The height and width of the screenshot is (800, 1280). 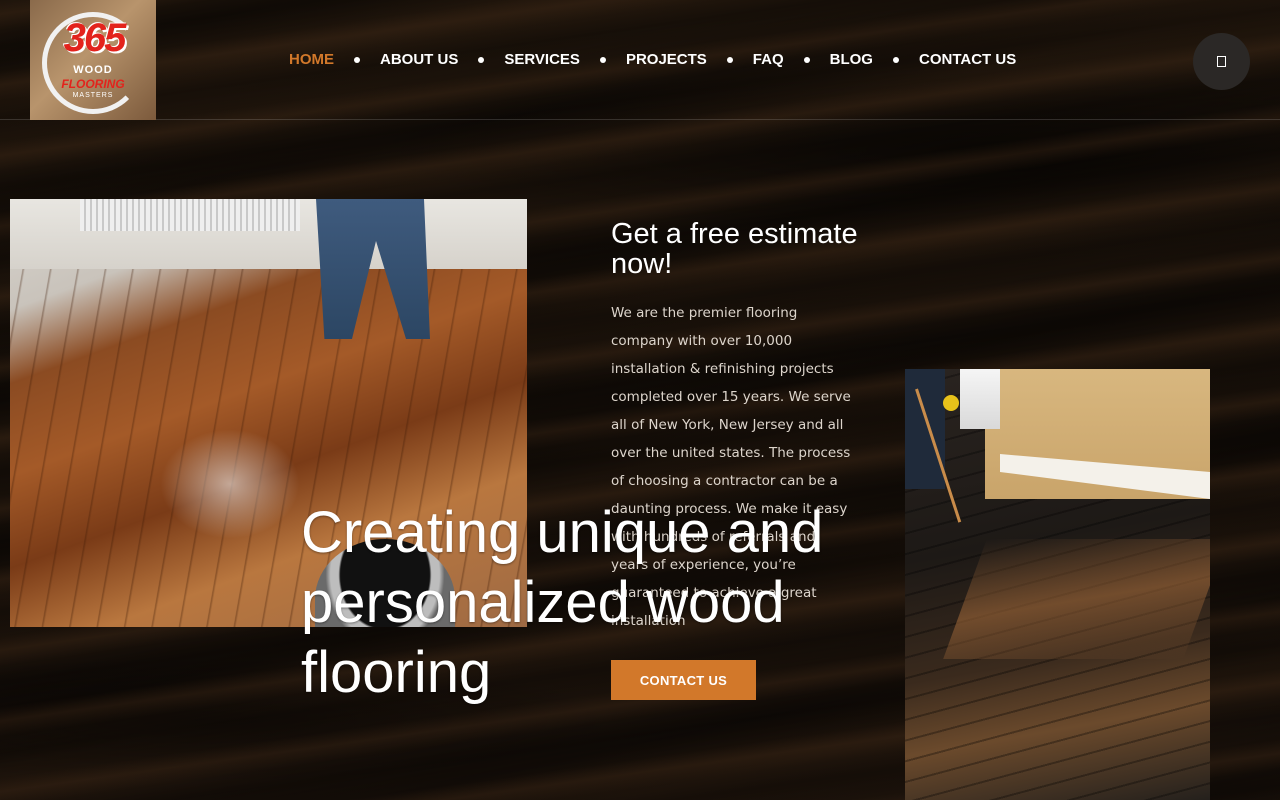 I want to click on logo-line-masters: MASTERS, so click(x=93, y=95).